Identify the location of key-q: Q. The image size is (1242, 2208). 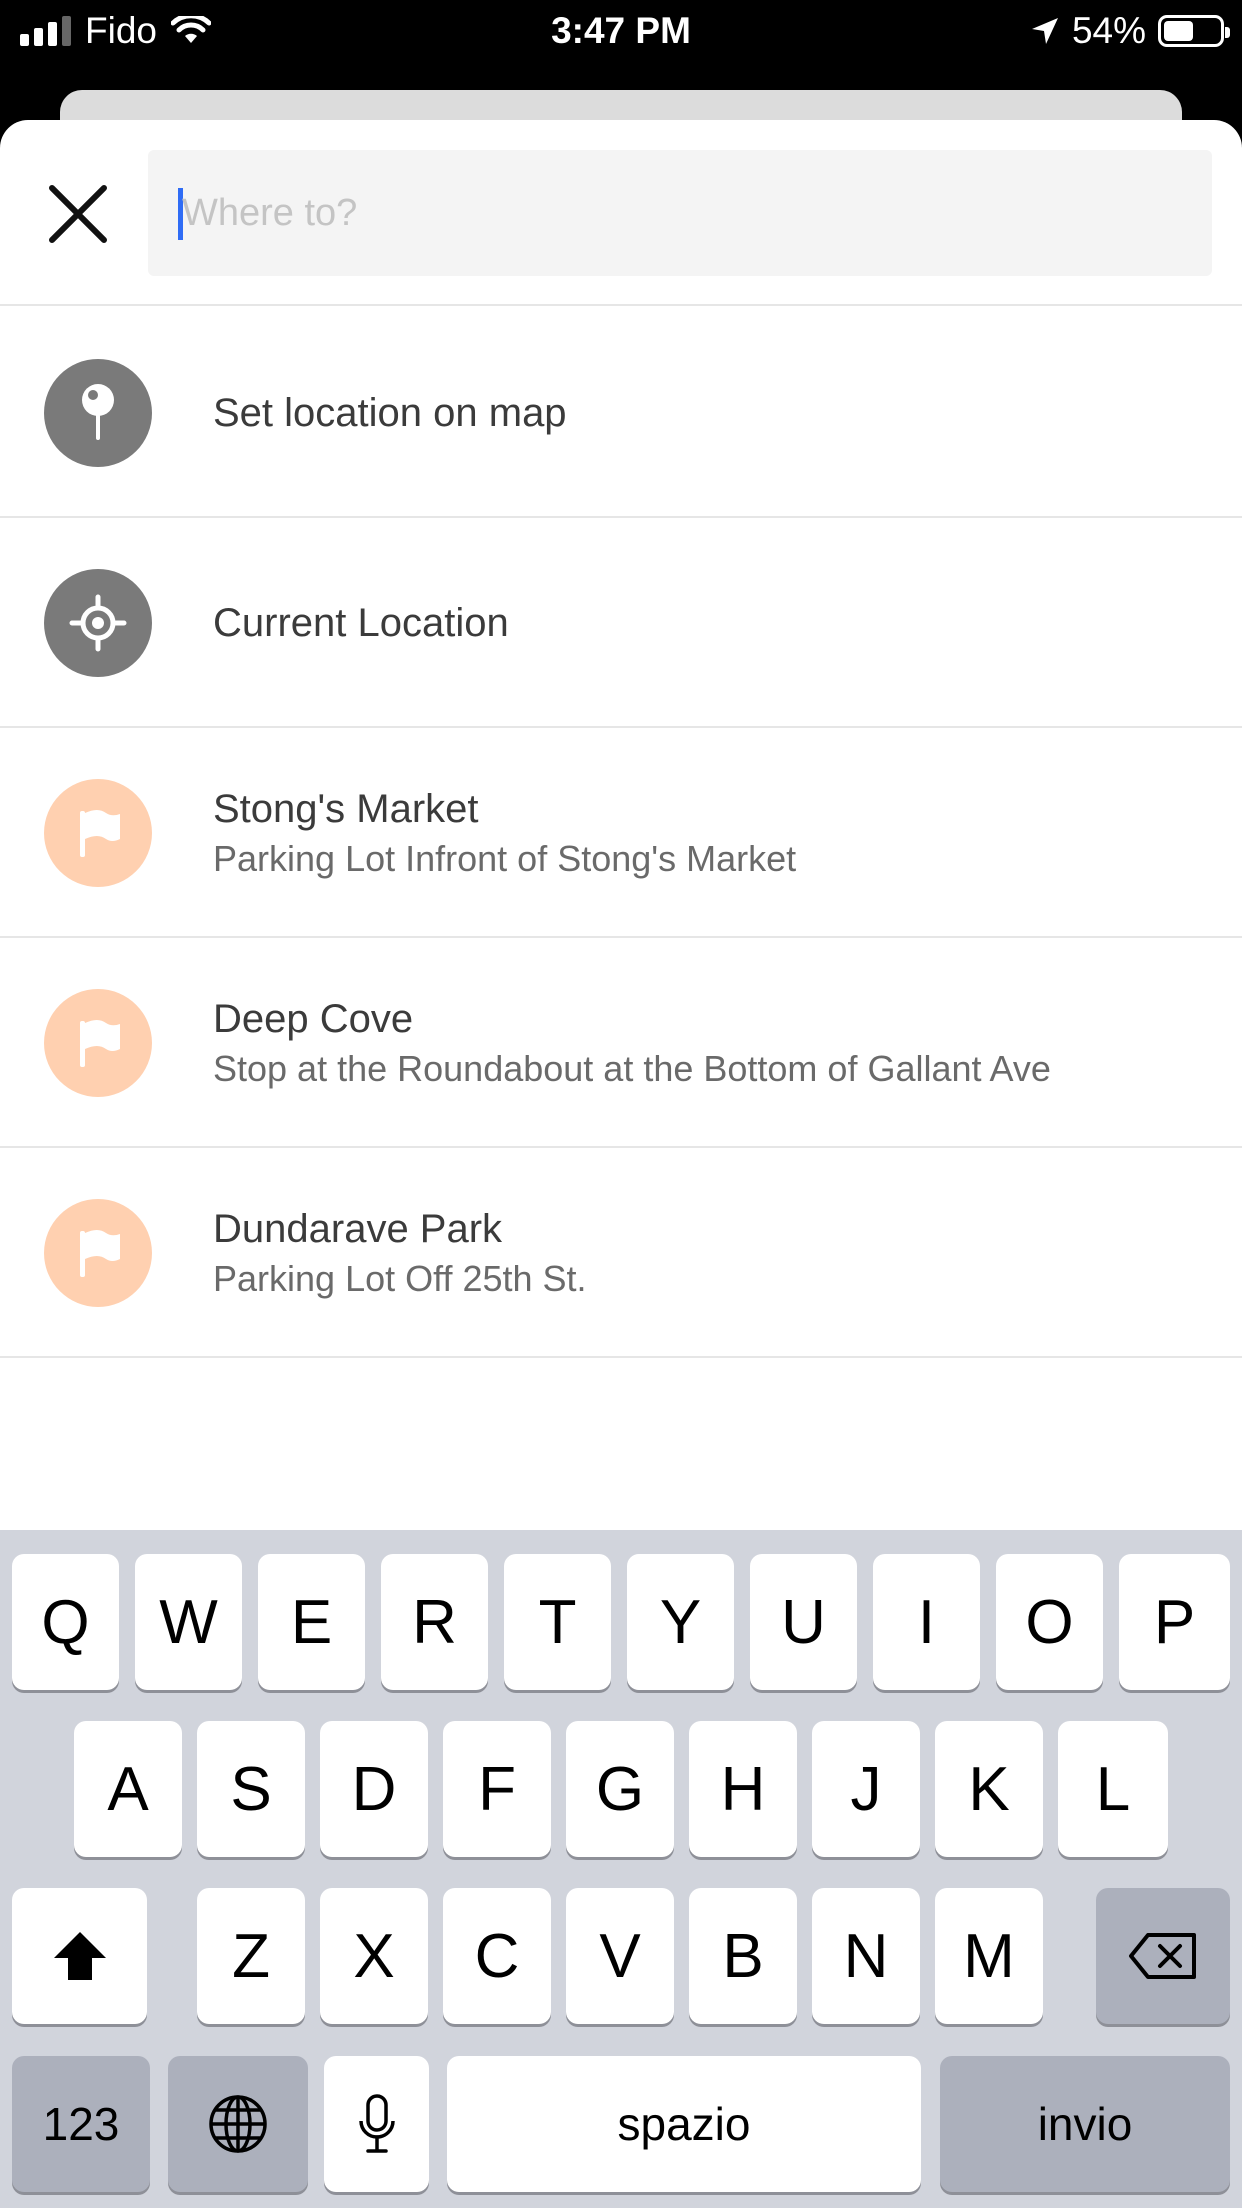
(65, 1622).